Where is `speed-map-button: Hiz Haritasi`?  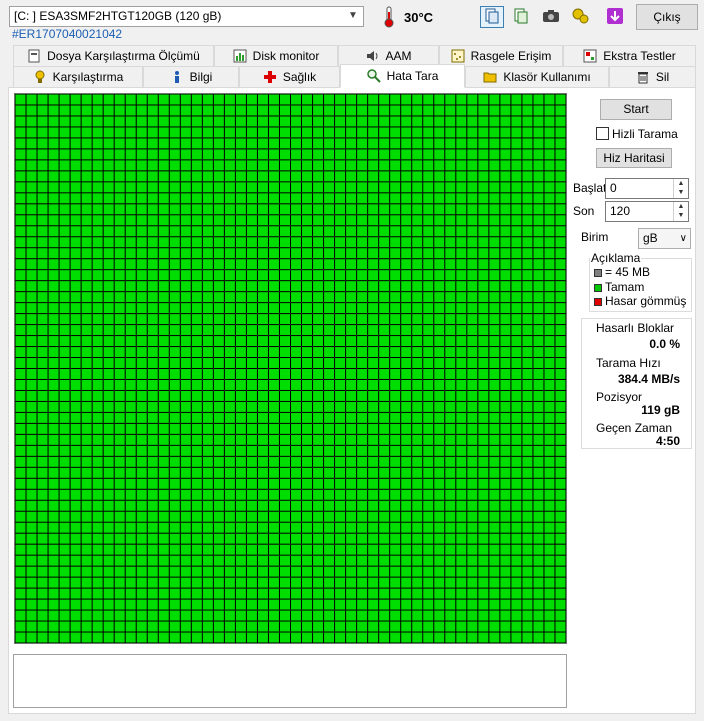
speed-map-button: Hiz Haritasi is located at coordinates (634, 158).